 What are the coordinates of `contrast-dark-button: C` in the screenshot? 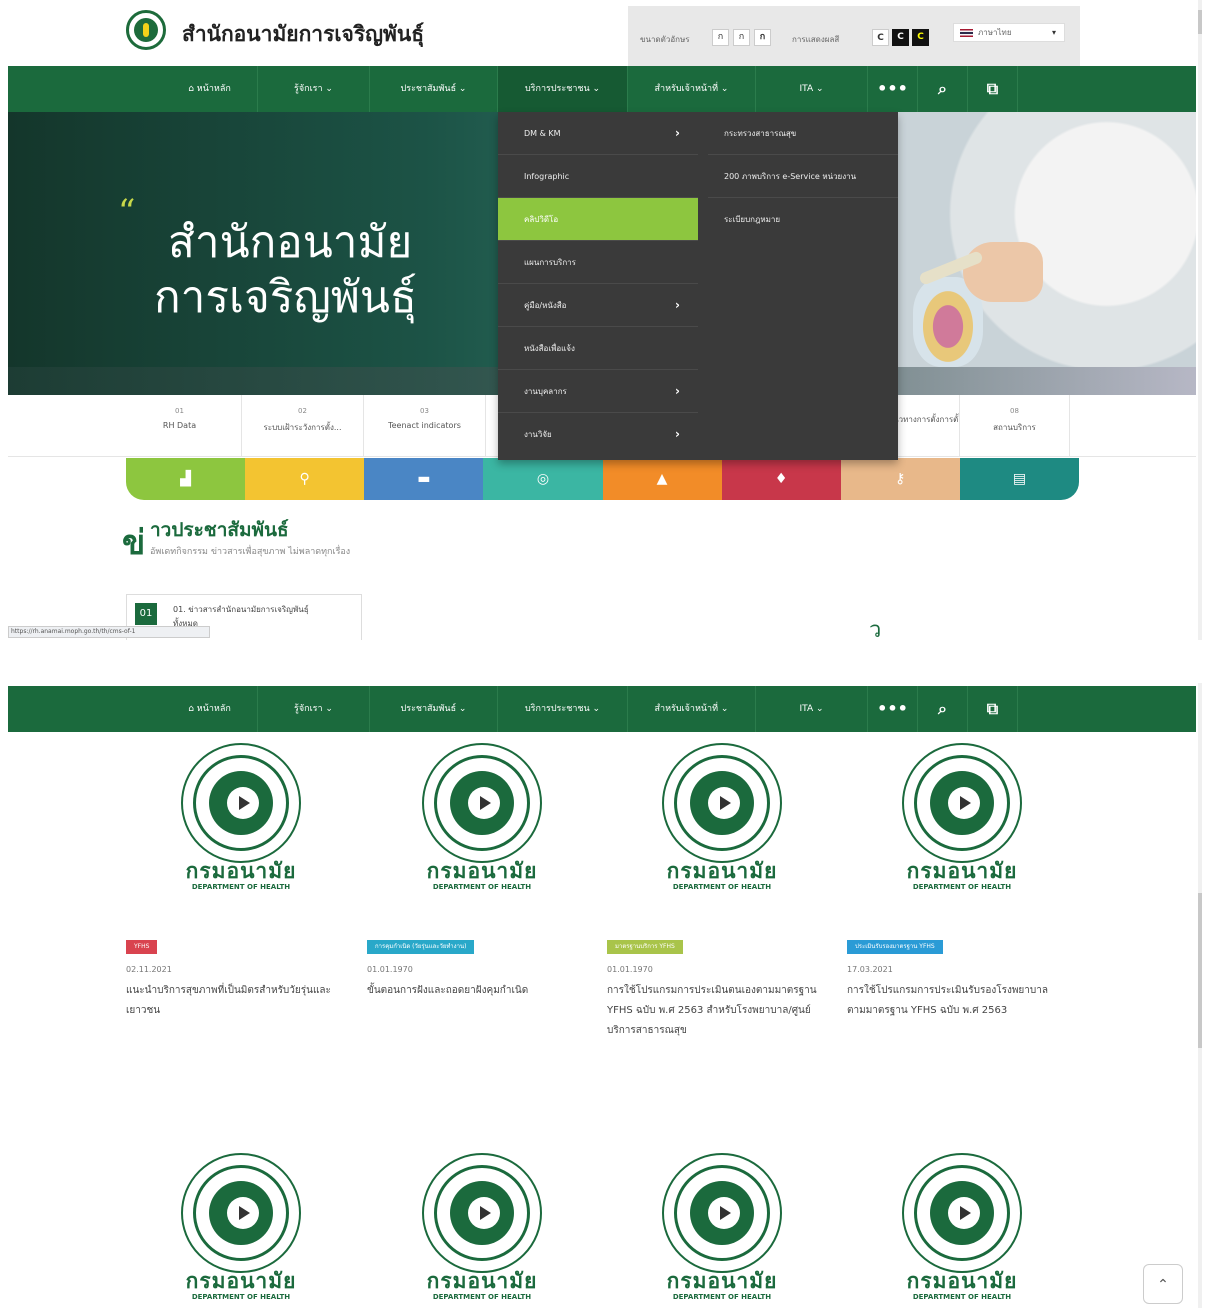 It's located at (900, 37).